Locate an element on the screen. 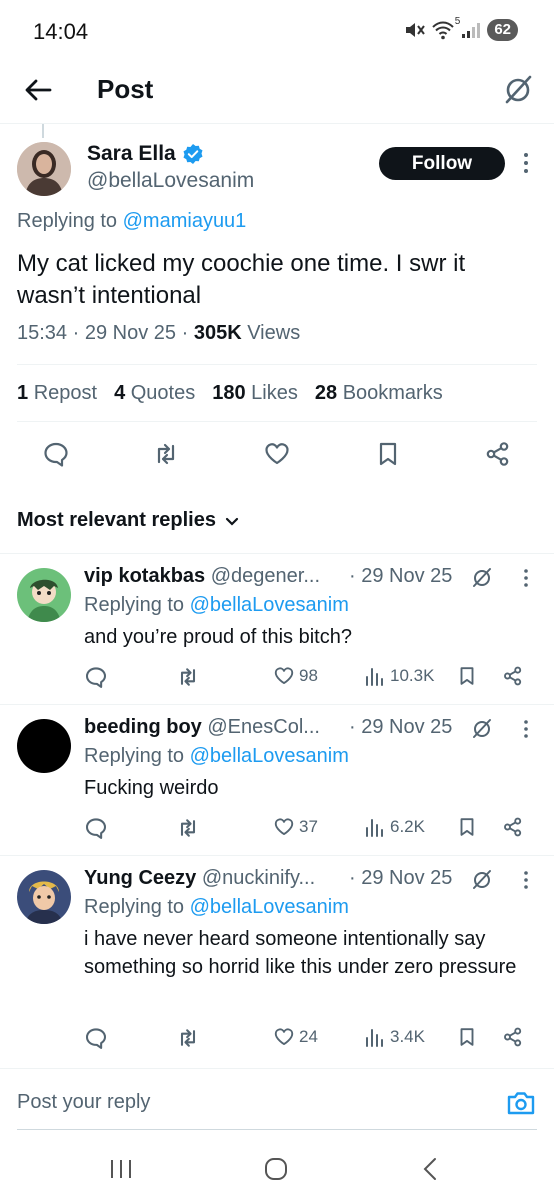  back-button is located at coordinates (38, 90).